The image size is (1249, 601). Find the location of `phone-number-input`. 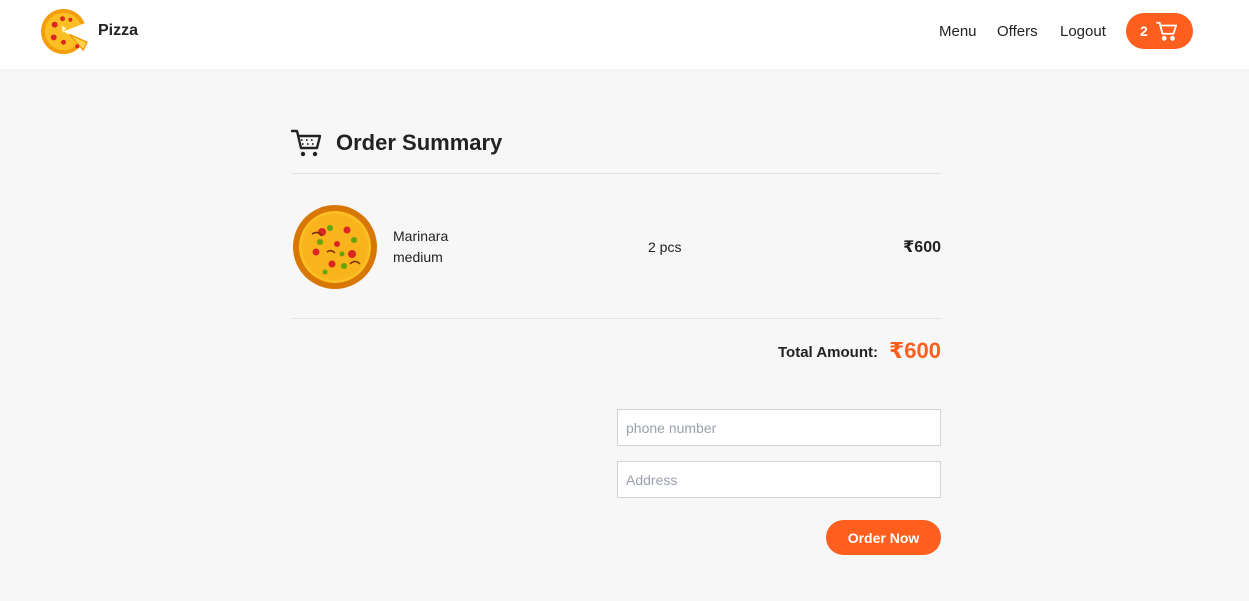

phone-number-input is located at coordinates (779, 427).